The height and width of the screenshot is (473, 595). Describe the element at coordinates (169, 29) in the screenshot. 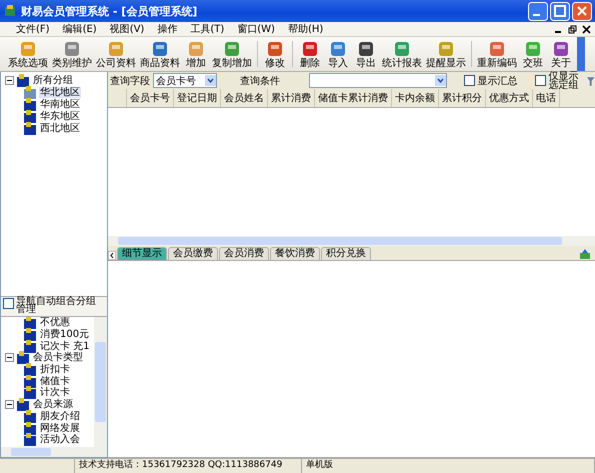

I see `menu-item: 操作` at that location.